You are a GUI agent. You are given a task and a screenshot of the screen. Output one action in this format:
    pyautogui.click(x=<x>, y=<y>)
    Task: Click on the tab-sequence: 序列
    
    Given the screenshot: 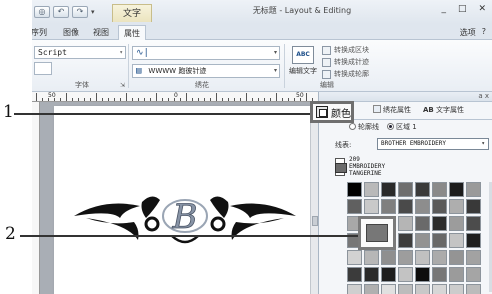 What is the action you would take?
    pyautogui.click(x=42, y=32)
    